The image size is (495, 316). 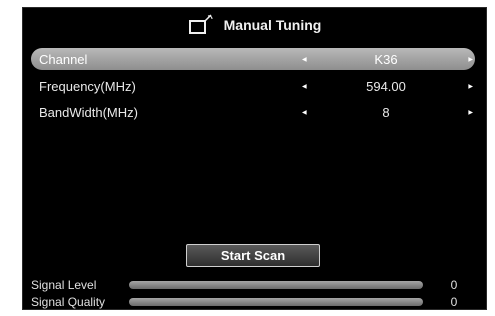 I want to click on page-title: Manual Tuning, so click(x=272, y=25).